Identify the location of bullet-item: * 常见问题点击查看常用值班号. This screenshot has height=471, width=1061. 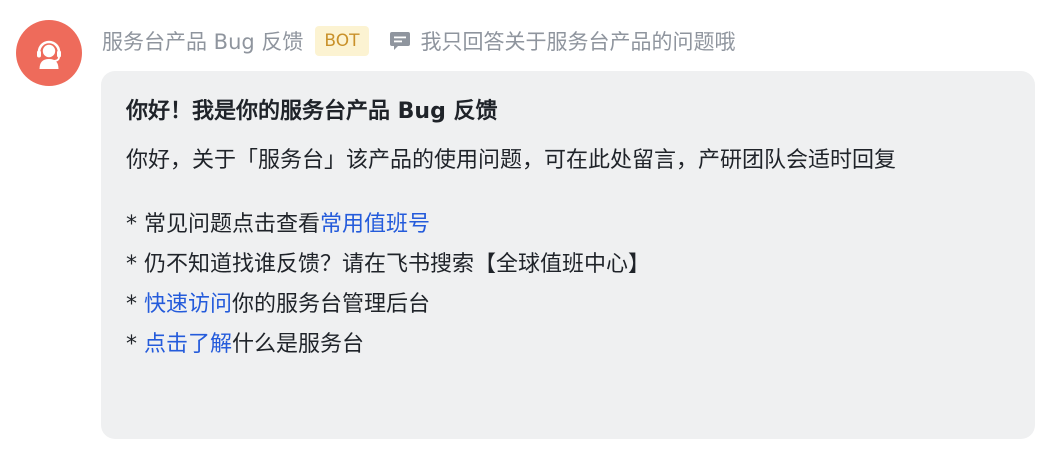
(568, 225).